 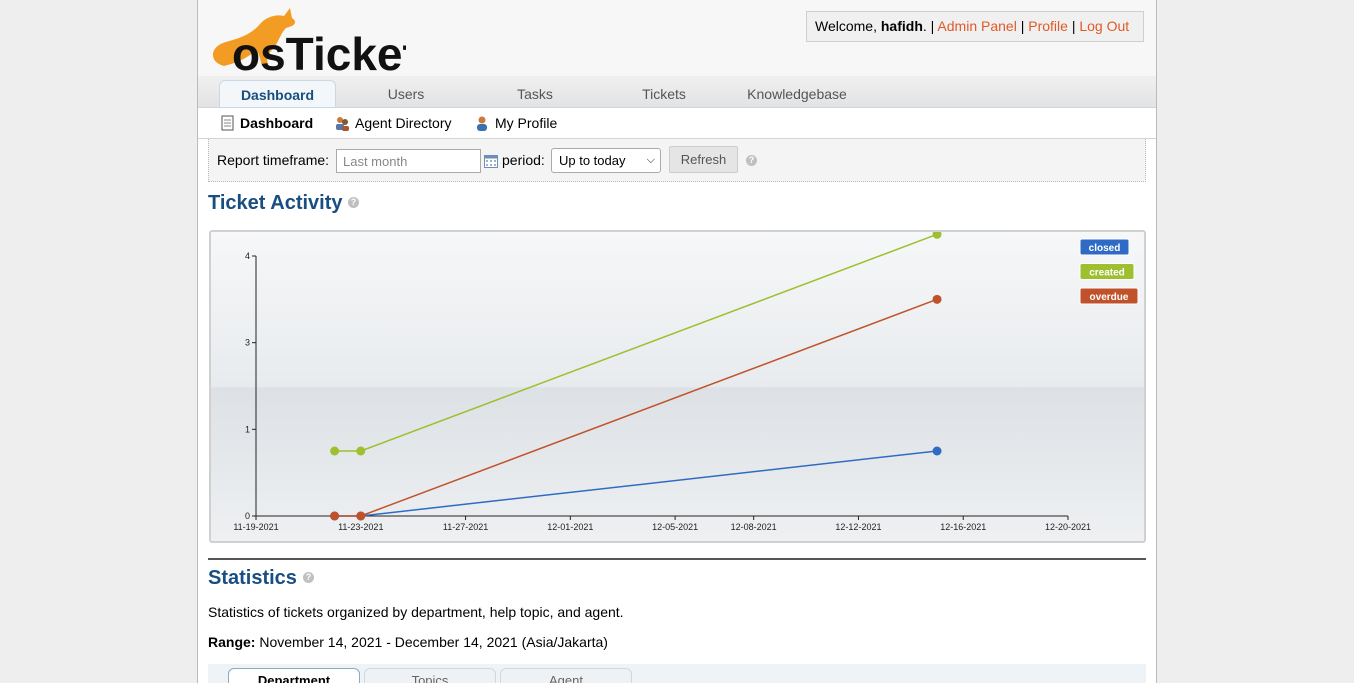 What do you see at coordinates (566, 675) in the screenshot?
I see `tab-agent: Agent` at bounding box center [566, 675].